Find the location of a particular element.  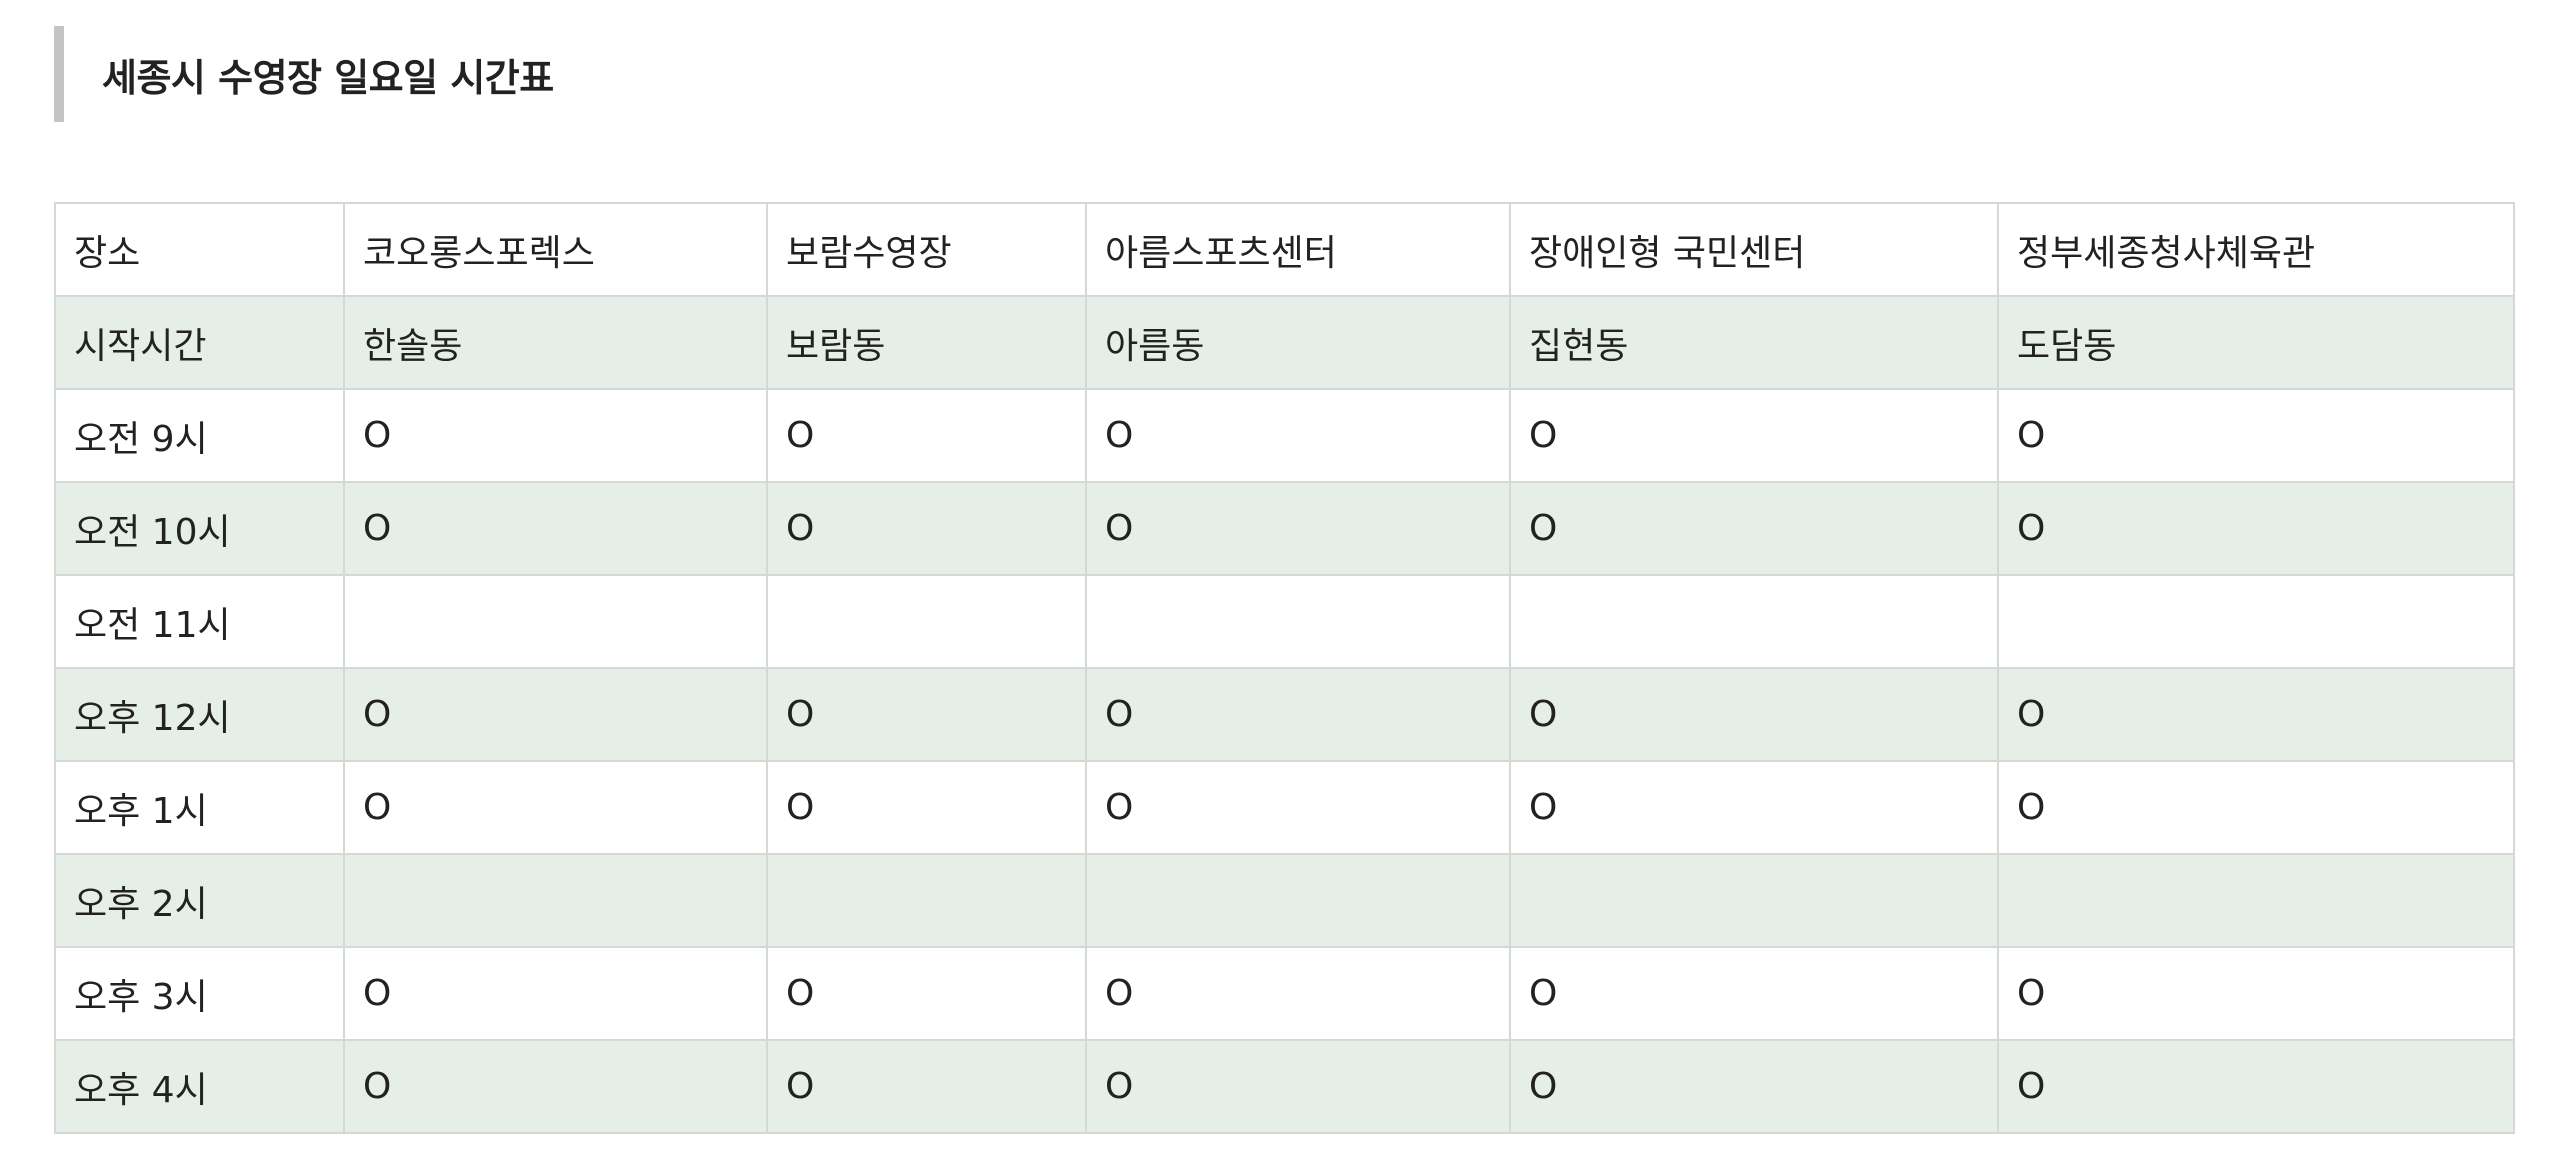

table-row: 오전 10시 O O O O O is located at coordinates (1284, 528).